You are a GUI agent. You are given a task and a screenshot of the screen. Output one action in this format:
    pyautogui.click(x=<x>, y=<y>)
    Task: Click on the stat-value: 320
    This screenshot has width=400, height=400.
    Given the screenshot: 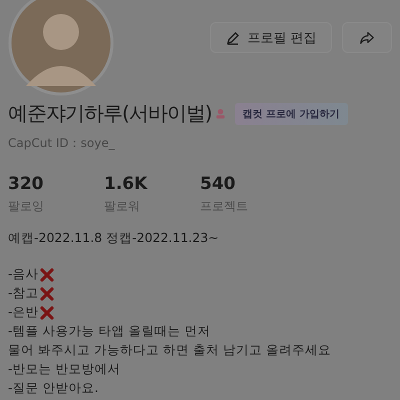 What is the action you would take?
    pyautogui.click(x=26, y=184)
    